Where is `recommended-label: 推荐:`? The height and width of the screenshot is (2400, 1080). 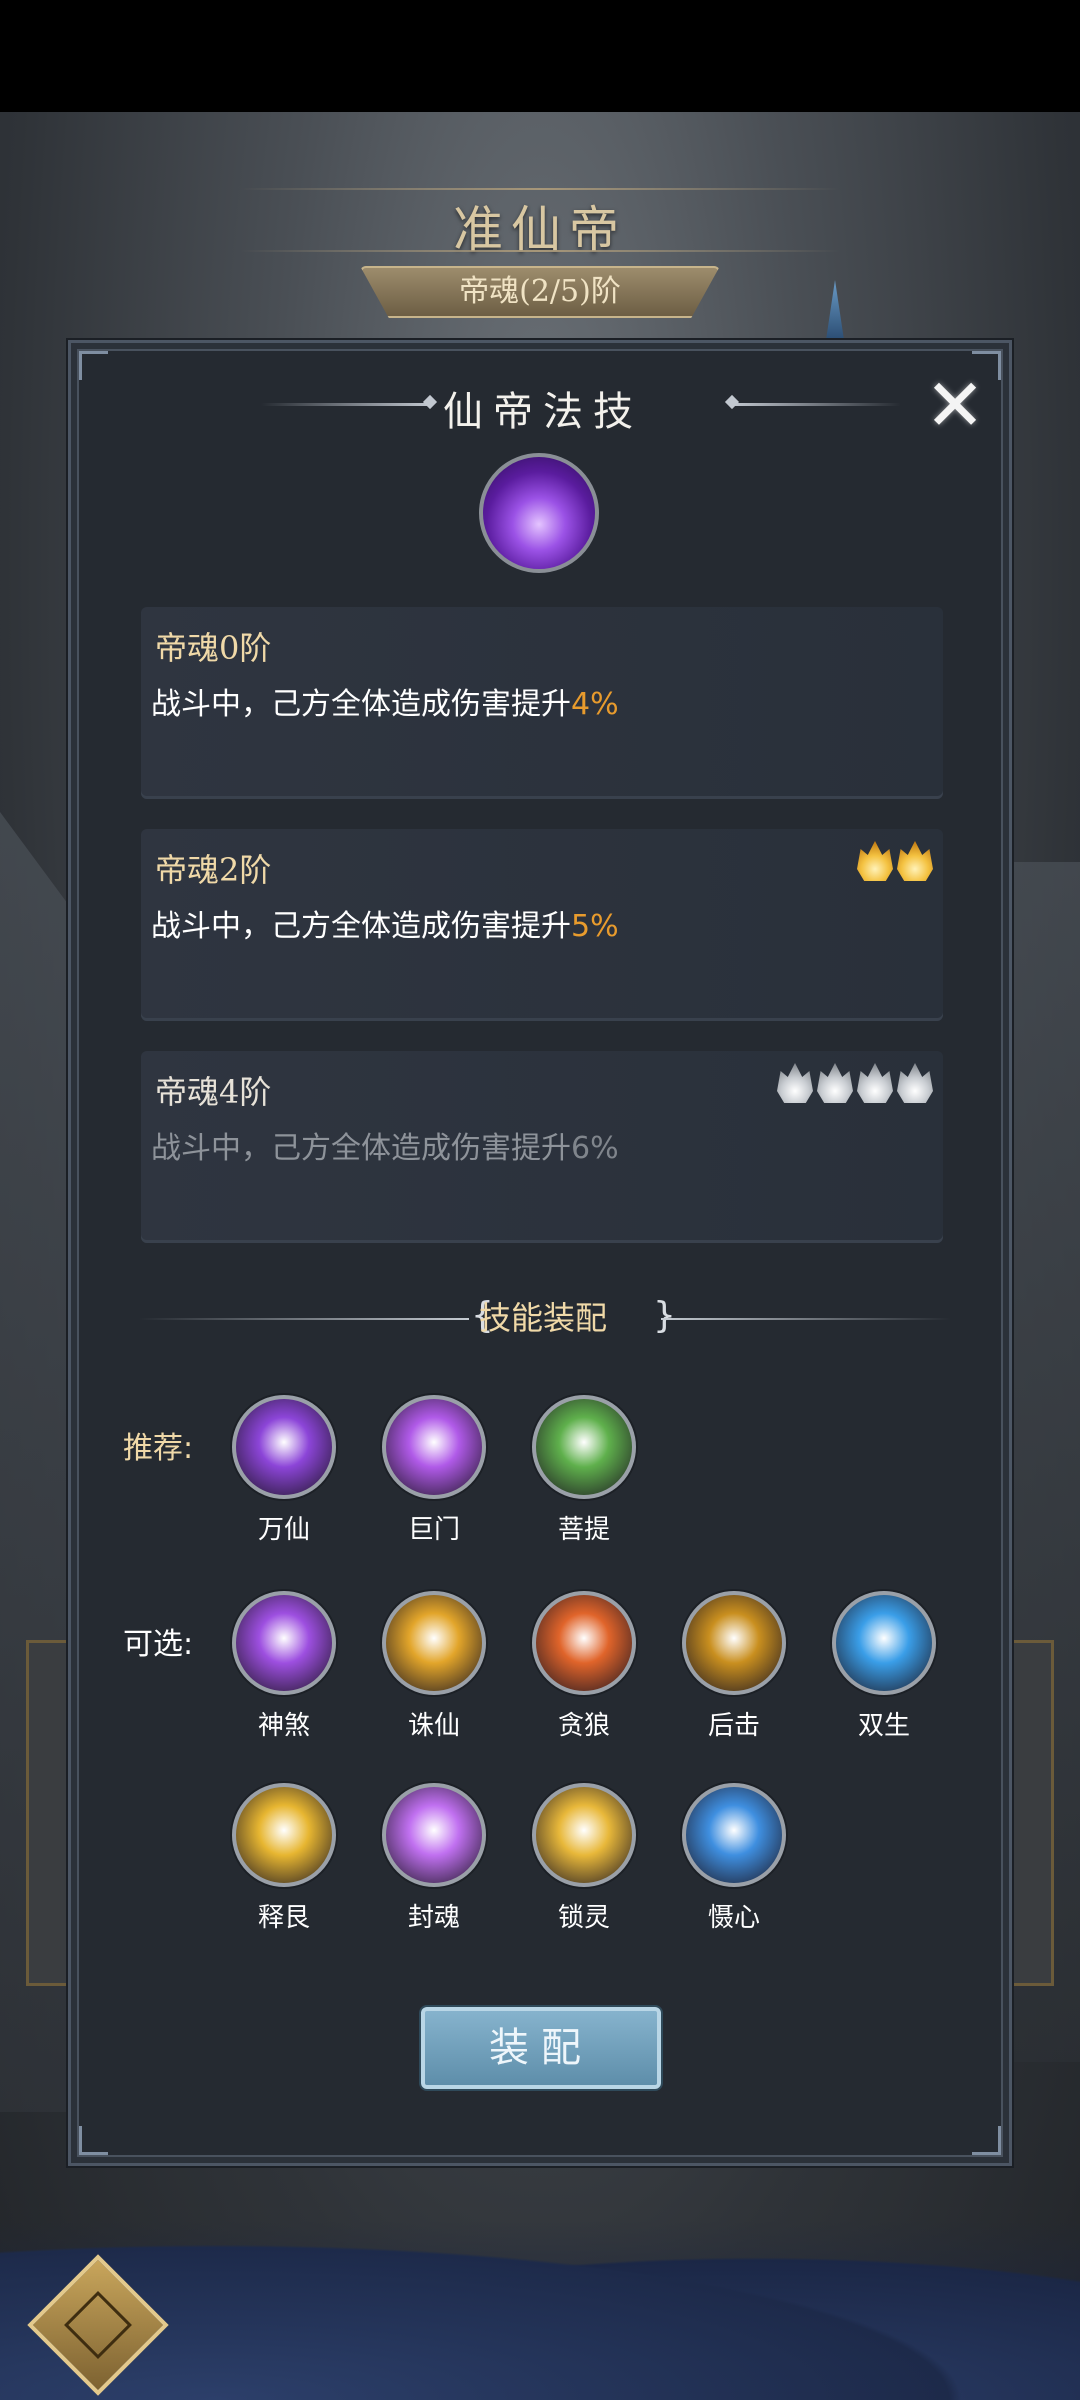
recommended-label: 推荐: is located at coordinates (158, 1448).